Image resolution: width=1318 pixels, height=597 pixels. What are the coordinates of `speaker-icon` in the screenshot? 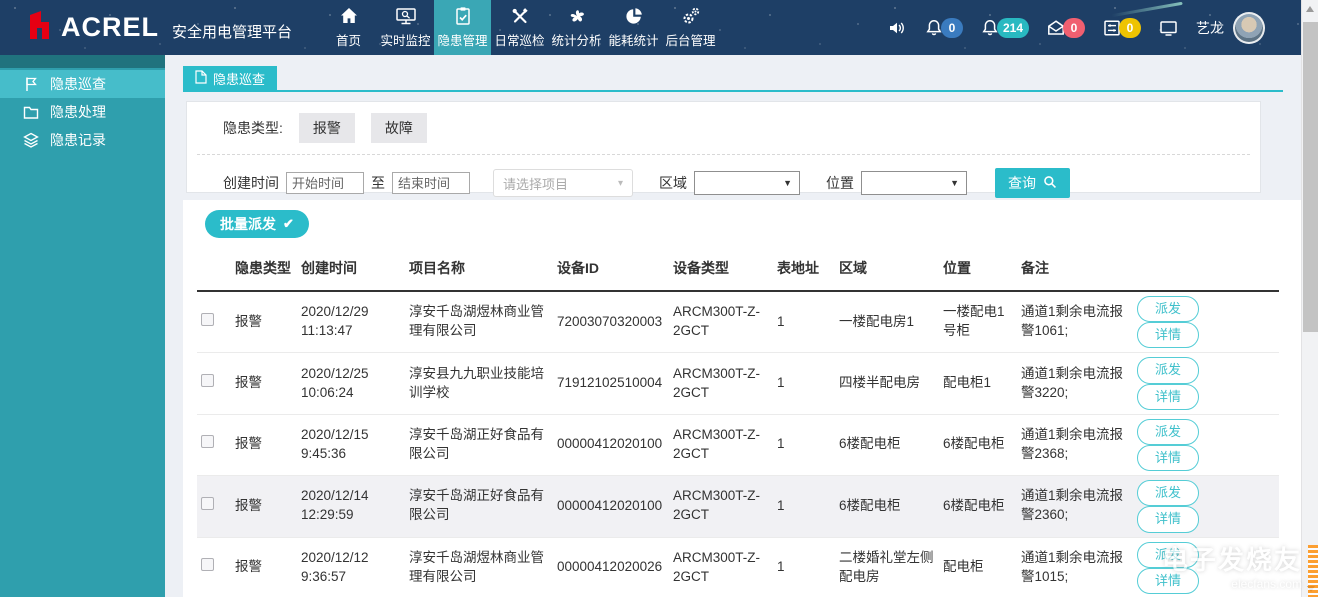 It's located at (897, 28).